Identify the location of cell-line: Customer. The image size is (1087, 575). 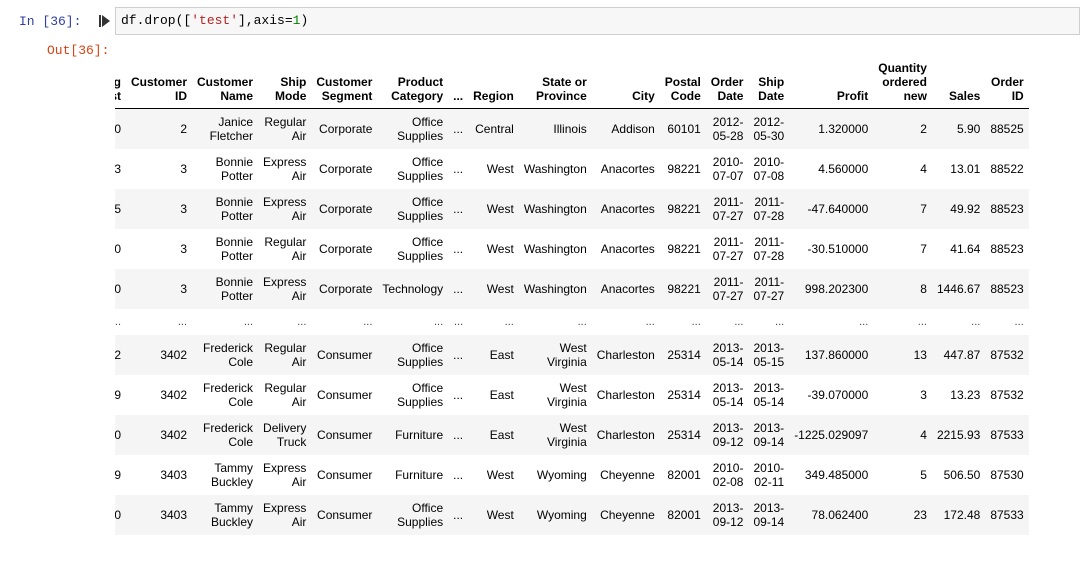
(159, 81).